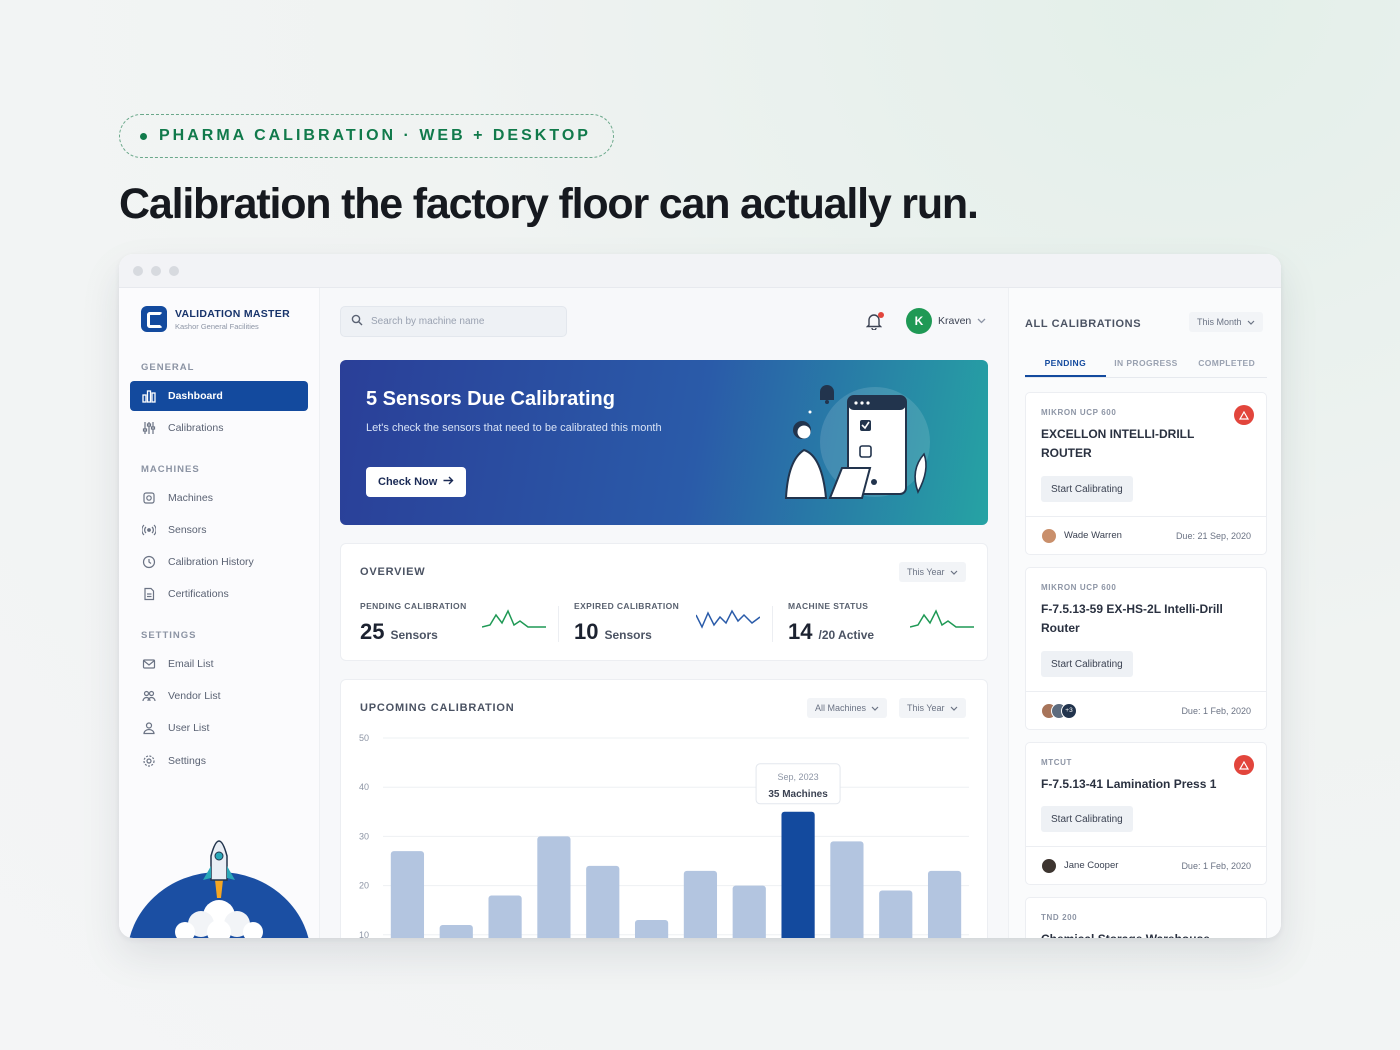  Describe the element at coordinates (700, 271) in the screenshot. I see `window-titlebar` at that location.